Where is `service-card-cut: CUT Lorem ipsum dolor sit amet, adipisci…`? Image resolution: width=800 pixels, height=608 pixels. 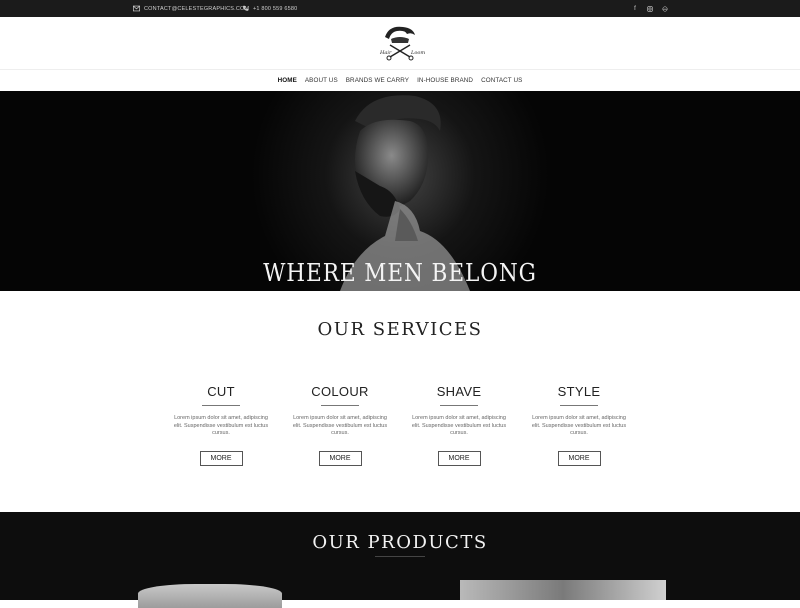 service-card-cut: CUT Lorem ipsum dolor sit amet, adipisci… is located at coordinates (221, 425).